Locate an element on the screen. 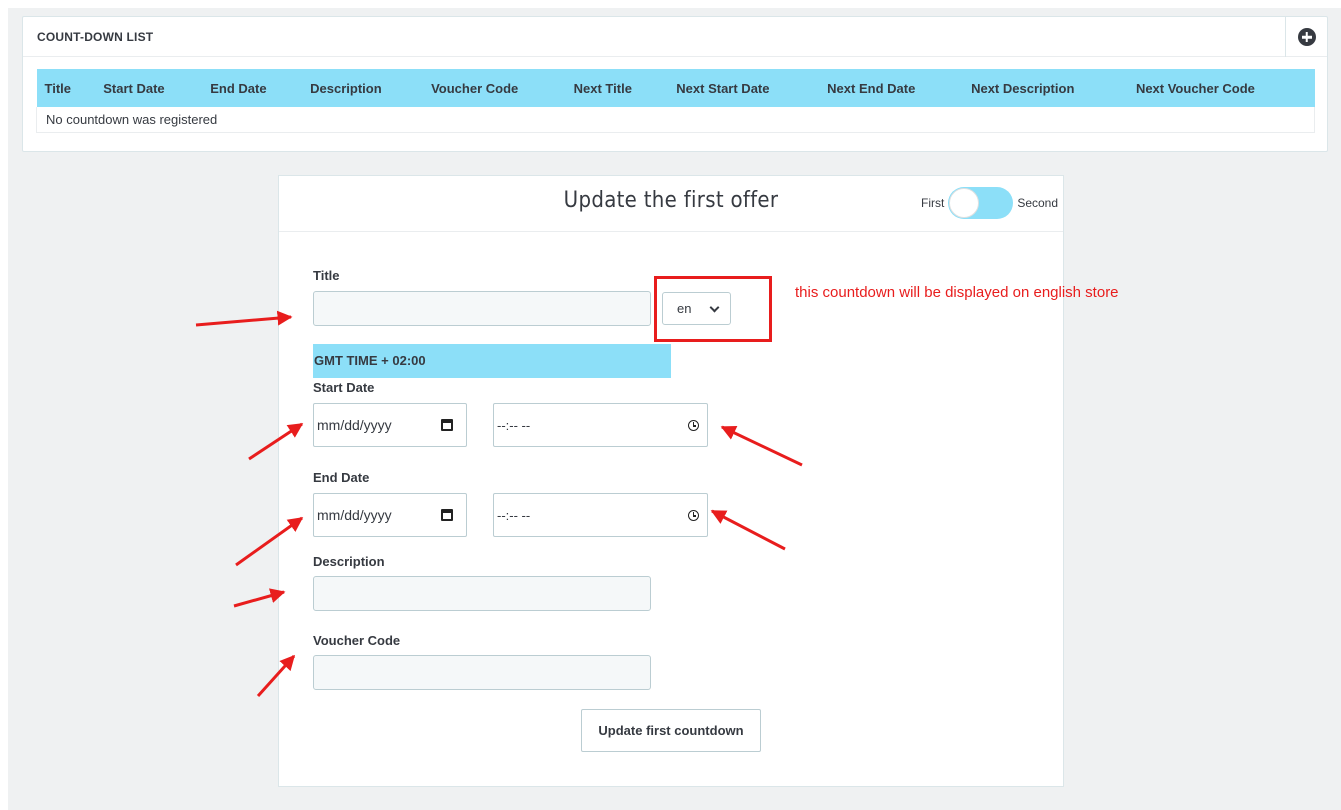  column-header: End Date is located at coordinates (252, 88).